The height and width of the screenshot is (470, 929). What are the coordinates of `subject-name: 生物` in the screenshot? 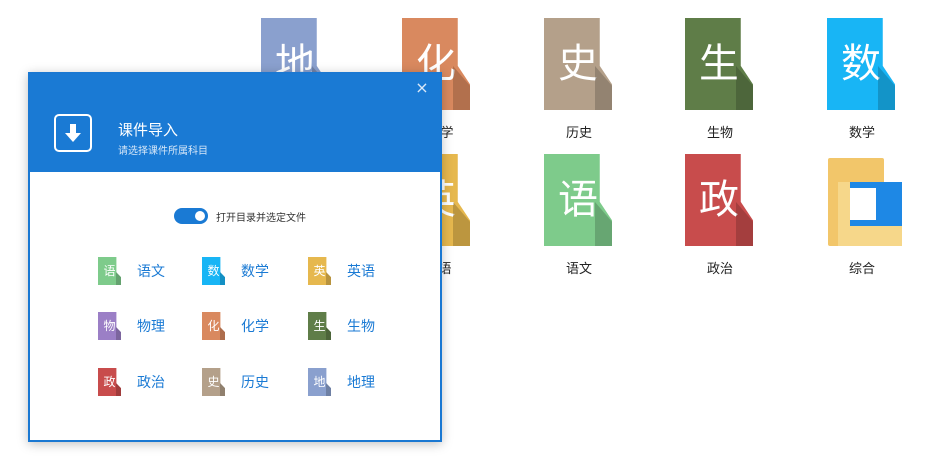 It's located at (361, 327).